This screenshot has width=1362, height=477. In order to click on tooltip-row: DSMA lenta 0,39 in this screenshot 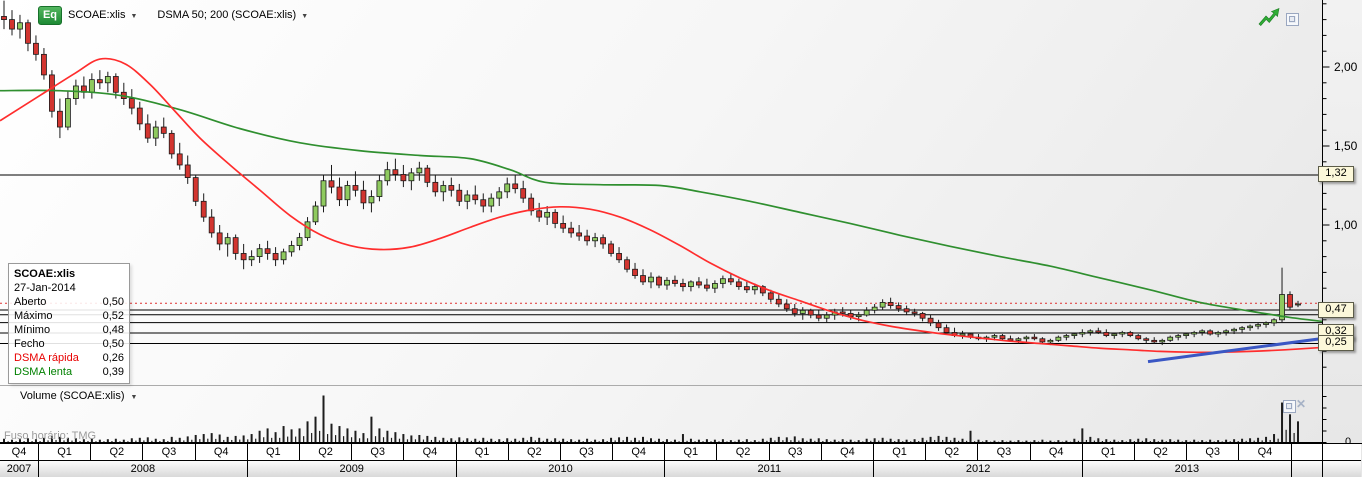, I will do `click(69, 372)`.